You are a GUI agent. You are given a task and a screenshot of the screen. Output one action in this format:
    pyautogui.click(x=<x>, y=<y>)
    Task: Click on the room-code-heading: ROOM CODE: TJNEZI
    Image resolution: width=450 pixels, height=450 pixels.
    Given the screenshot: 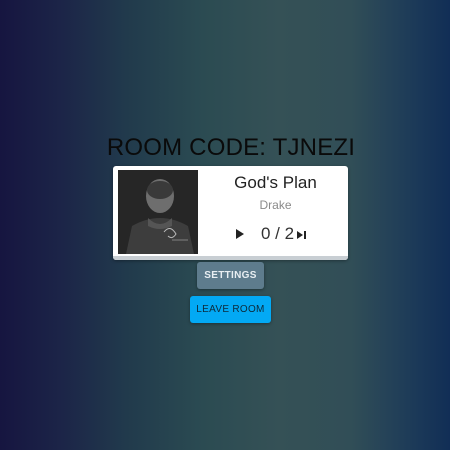 What is the action you would take?
    pyautogui.click(x=231, y=147)
    